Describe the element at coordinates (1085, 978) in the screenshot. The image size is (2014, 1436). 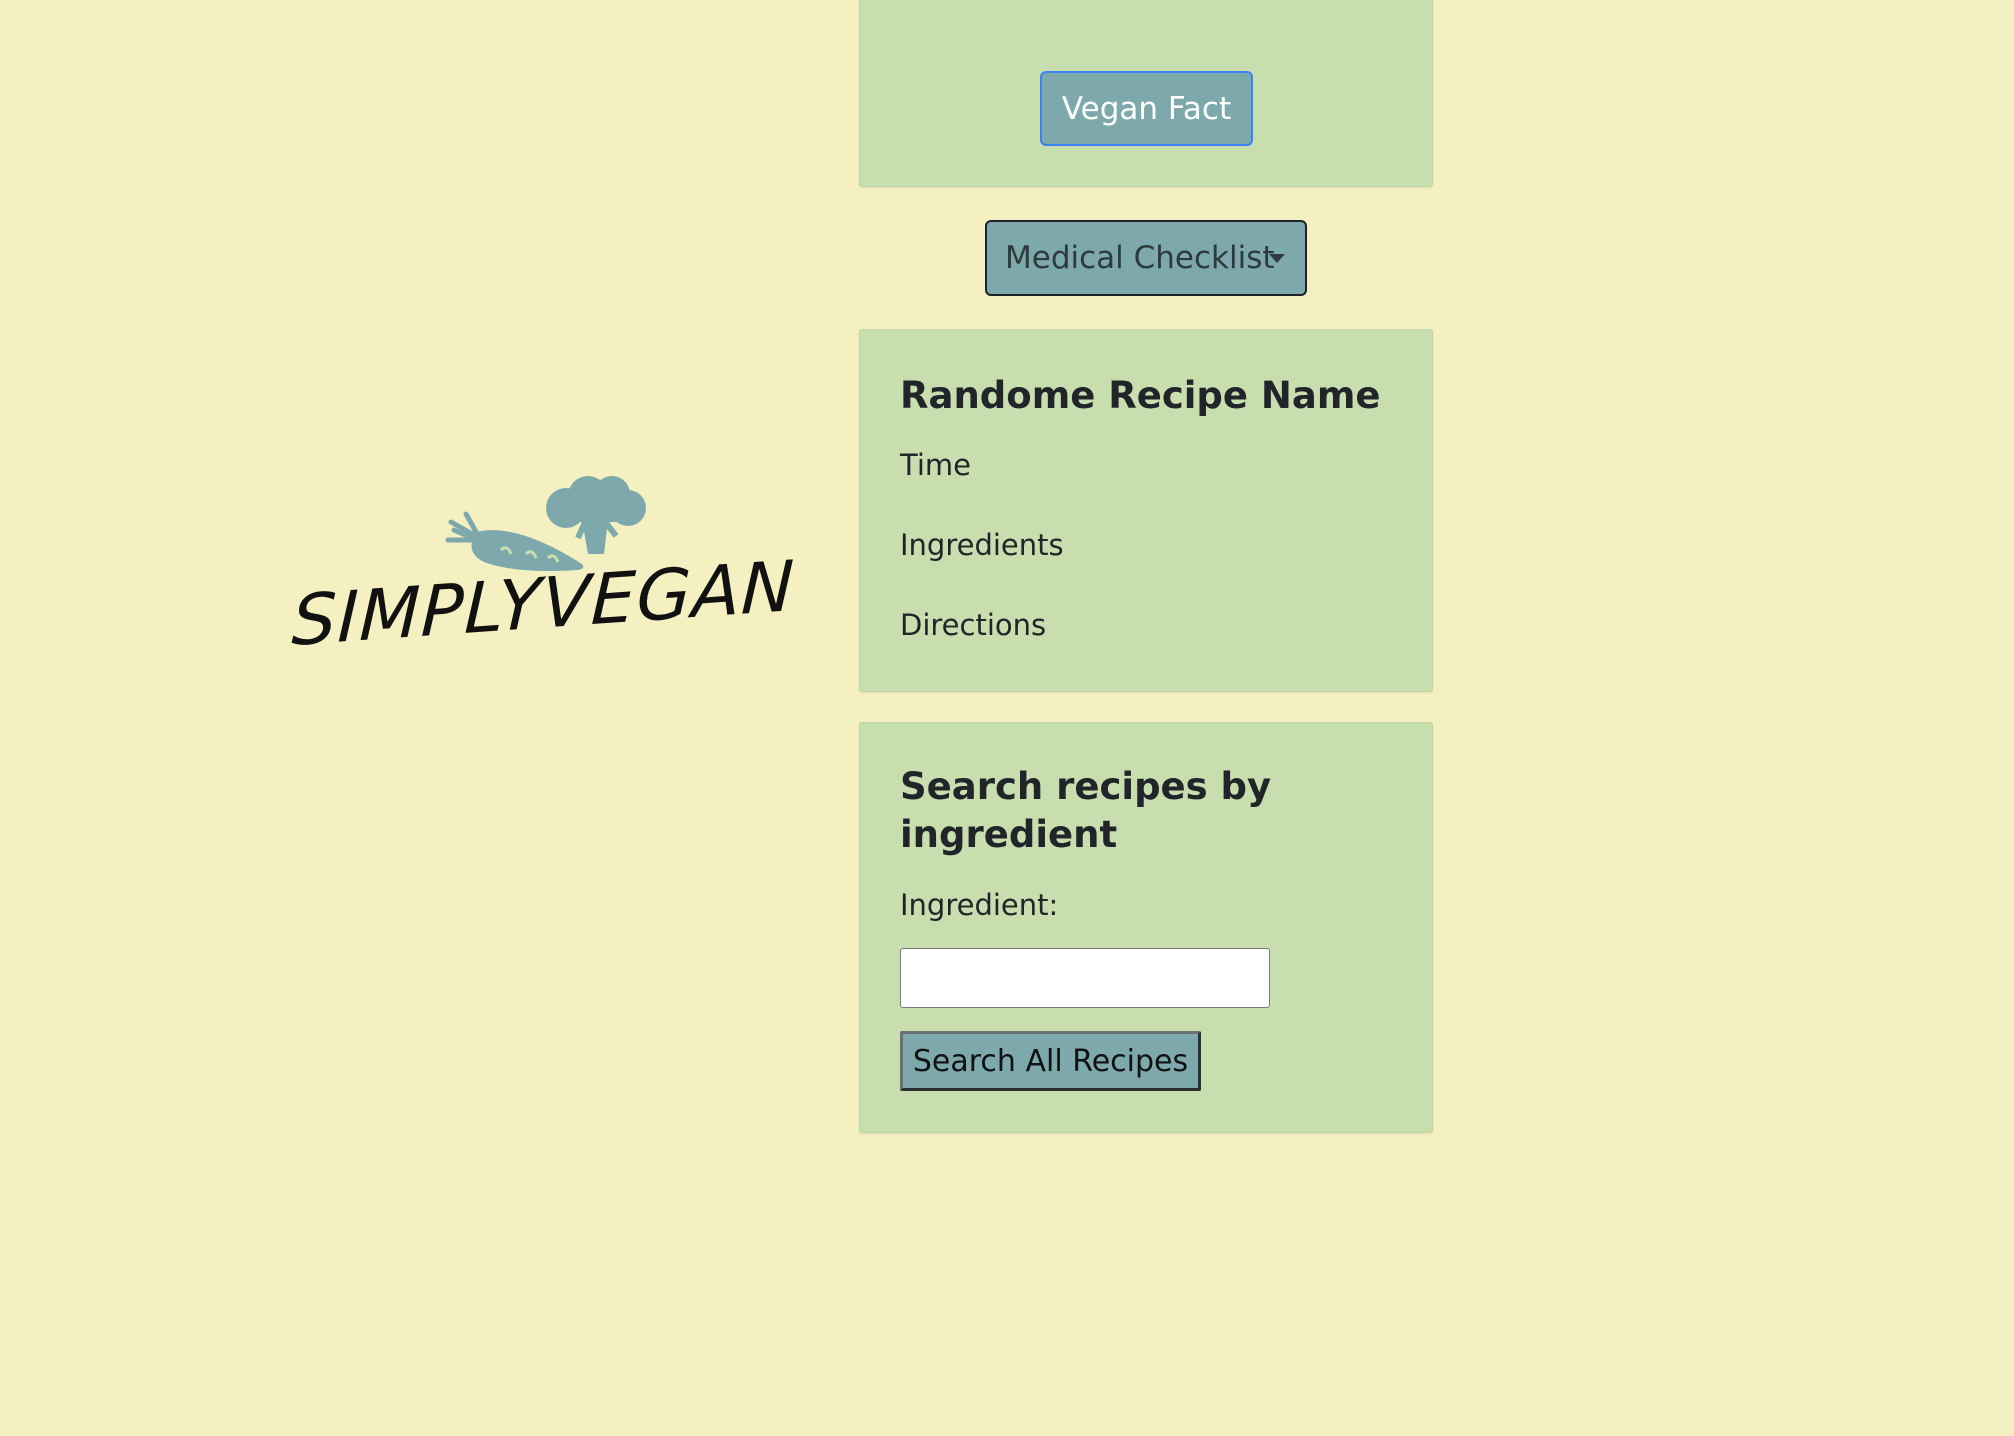
I see `ingredient-input` at that location.